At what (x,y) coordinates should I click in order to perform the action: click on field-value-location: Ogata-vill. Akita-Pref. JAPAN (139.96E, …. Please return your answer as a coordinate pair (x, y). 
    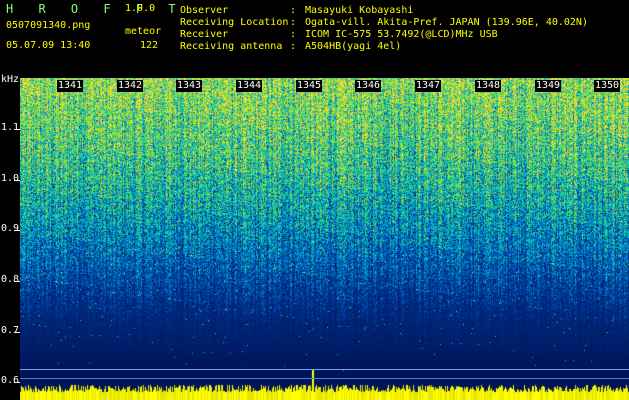
    Looking at the image, I should click on (446, 22).